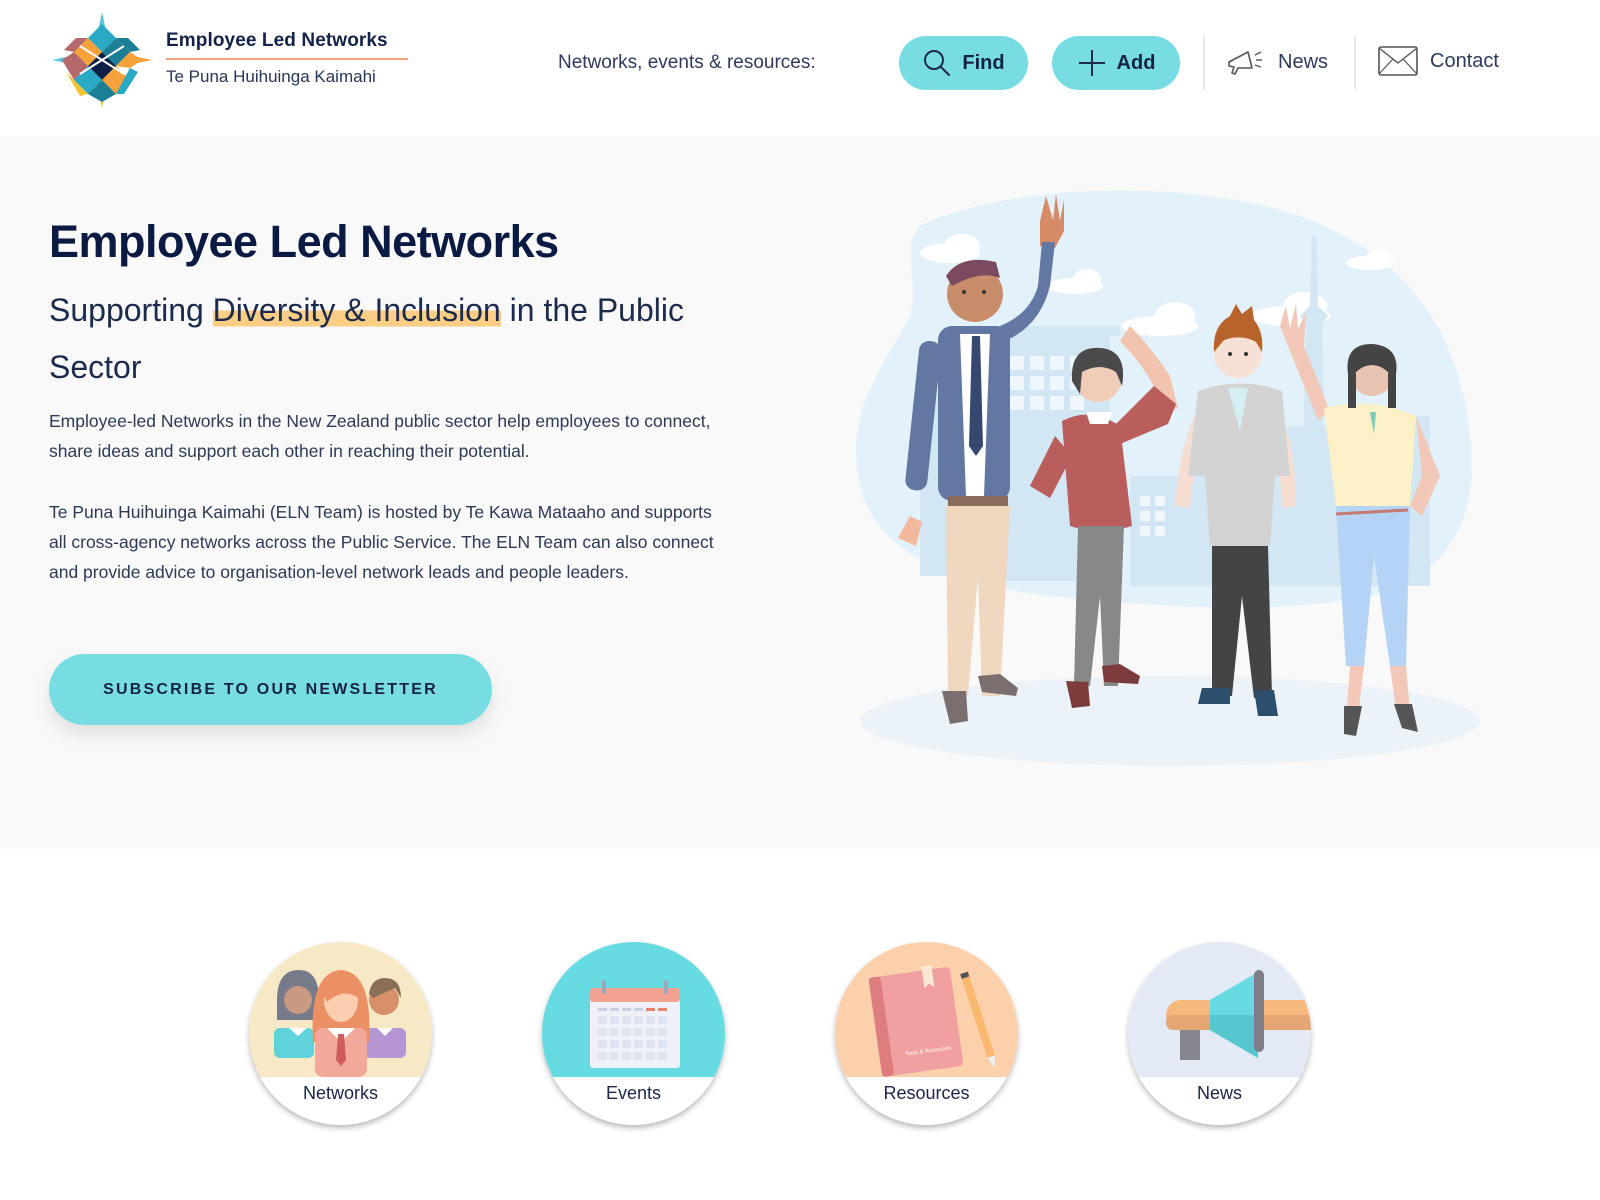  Describe the element at coordinates (1398, 61) in the screenshot. I see `envelope-icon` at that location.